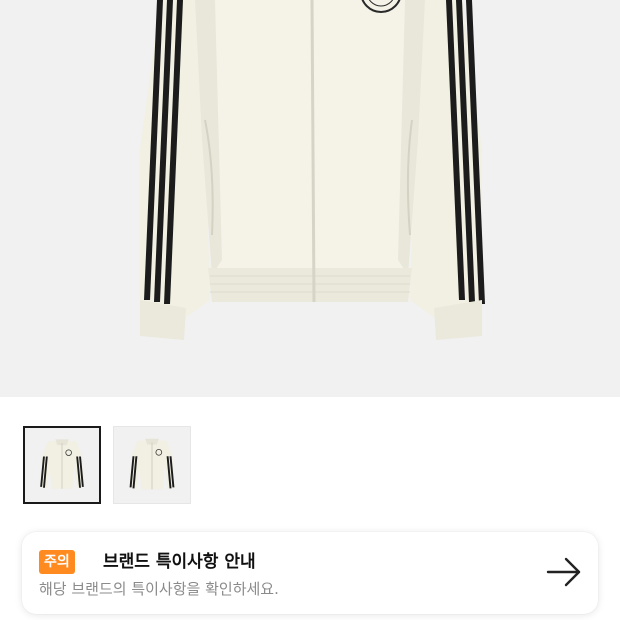 This screenshot has height=620, width=620. Describe the element at coordinates (107, 465) in the screenshot. I see `thumbnail-strip` at that location.